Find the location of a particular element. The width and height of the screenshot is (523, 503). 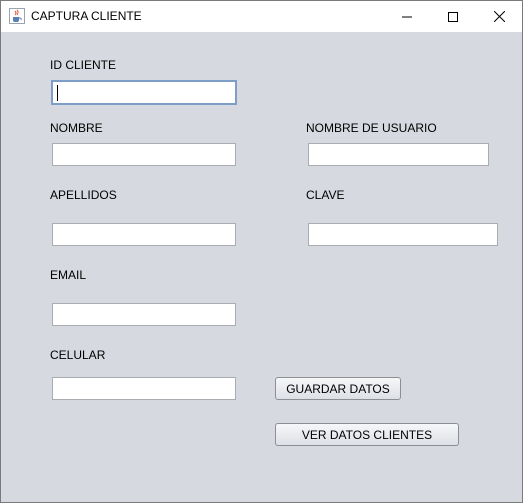

maximize-button is located at coordinates (453, 16).